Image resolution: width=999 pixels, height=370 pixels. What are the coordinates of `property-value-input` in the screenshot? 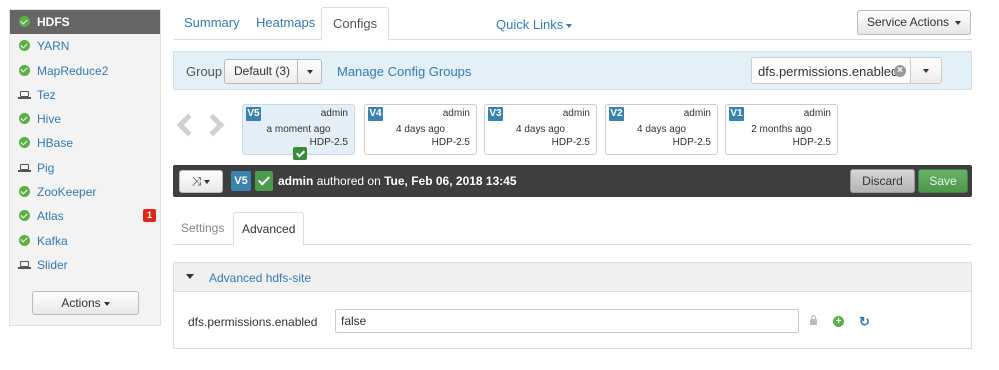 It's located at (567, 321).